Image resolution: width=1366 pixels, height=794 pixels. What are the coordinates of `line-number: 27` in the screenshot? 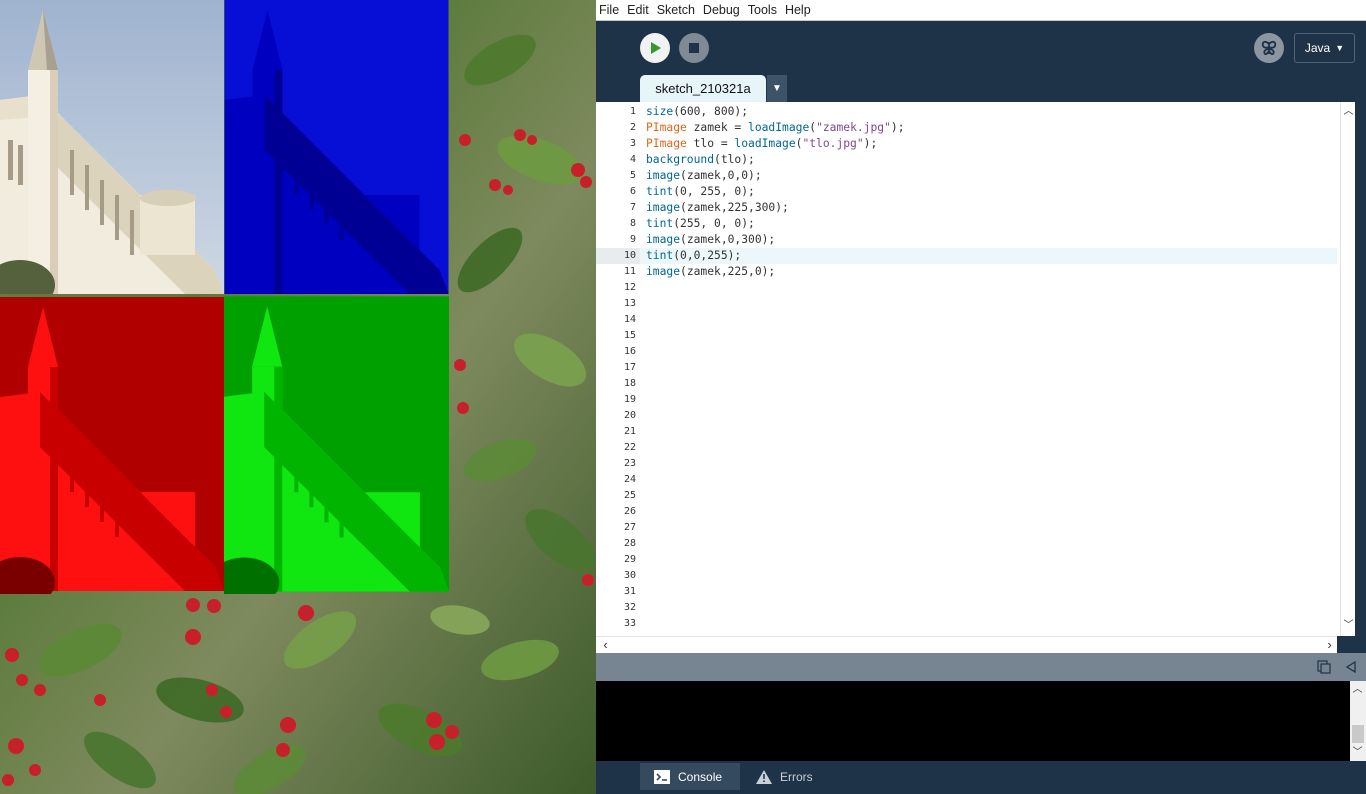 It's located at (629, 527).